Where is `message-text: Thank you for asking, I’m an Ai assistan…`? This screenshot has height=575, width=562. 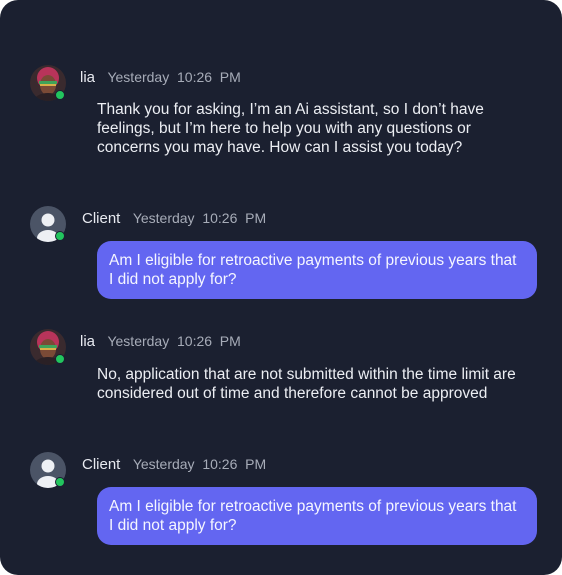 message-text: Thank you for asking, I’m an Ai assistan… is located at coordinates (290, 128).